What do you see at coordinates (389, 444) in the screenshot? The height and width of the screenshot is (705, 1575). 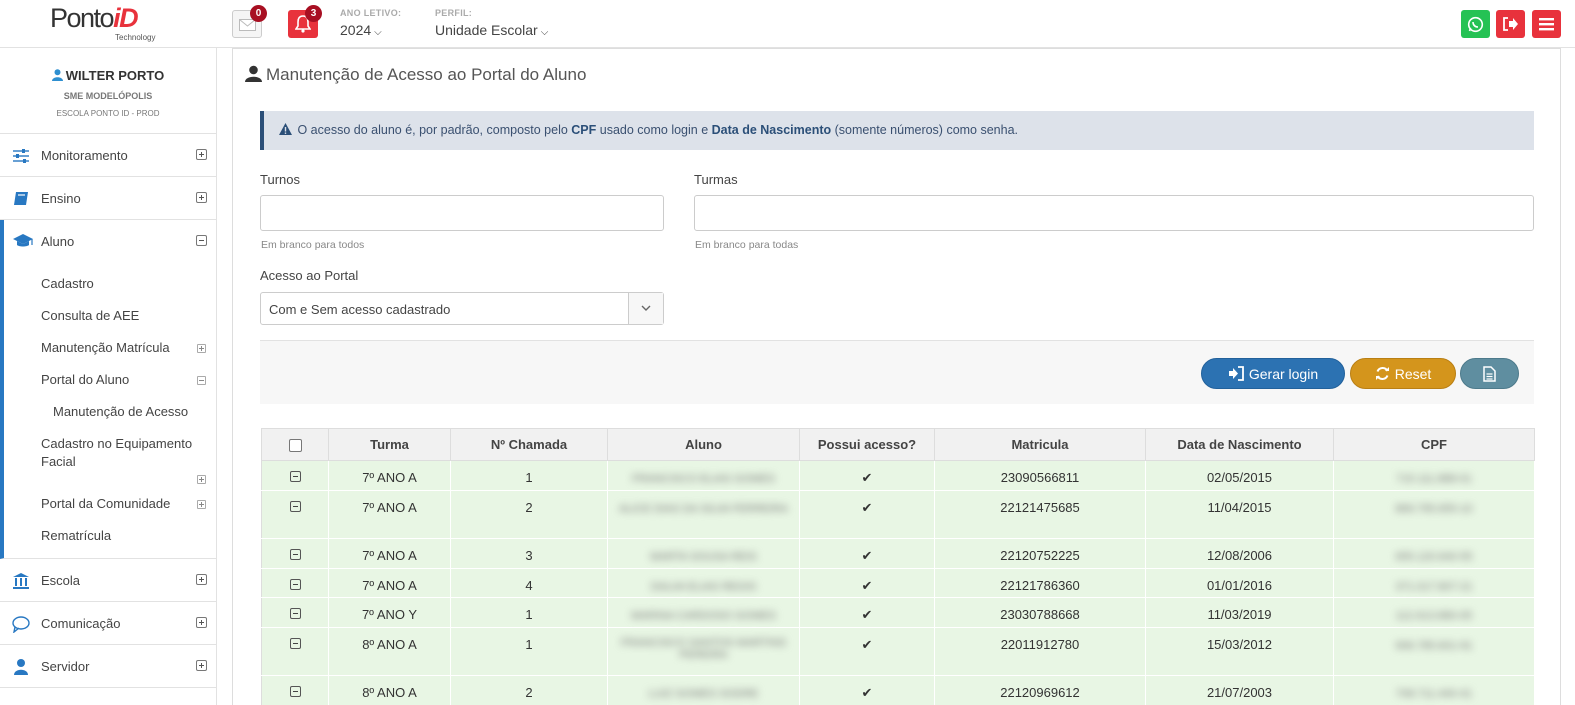 I see `col-header-turma: Turma` at bounding box center [389, 444].